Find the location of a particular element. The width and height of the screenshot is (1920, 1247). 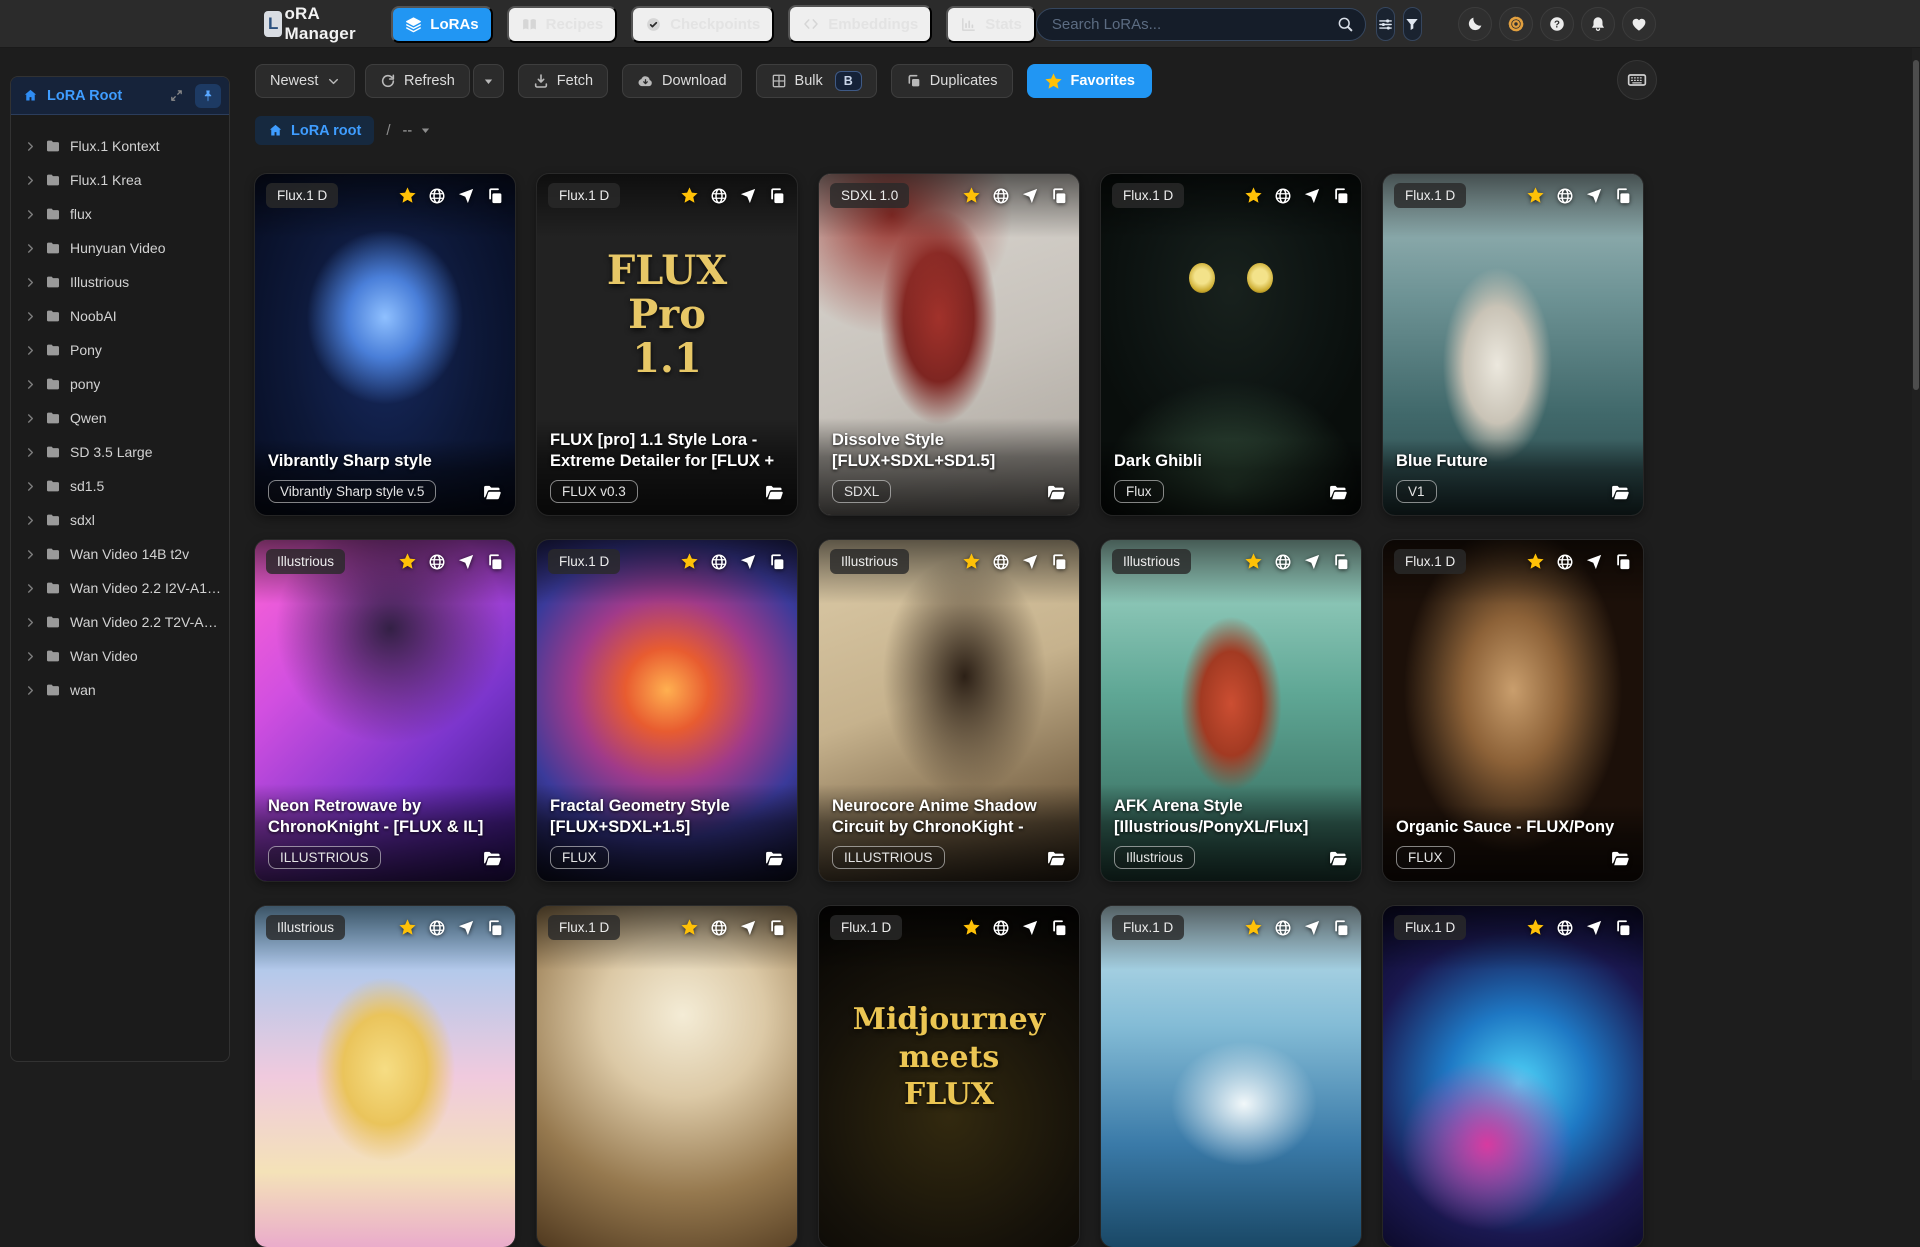

sidebar-folder-wan-video-2-2-t2v-a14b: Wan Video 2.2 T2V-A14B is located at coordinates (120, 622).